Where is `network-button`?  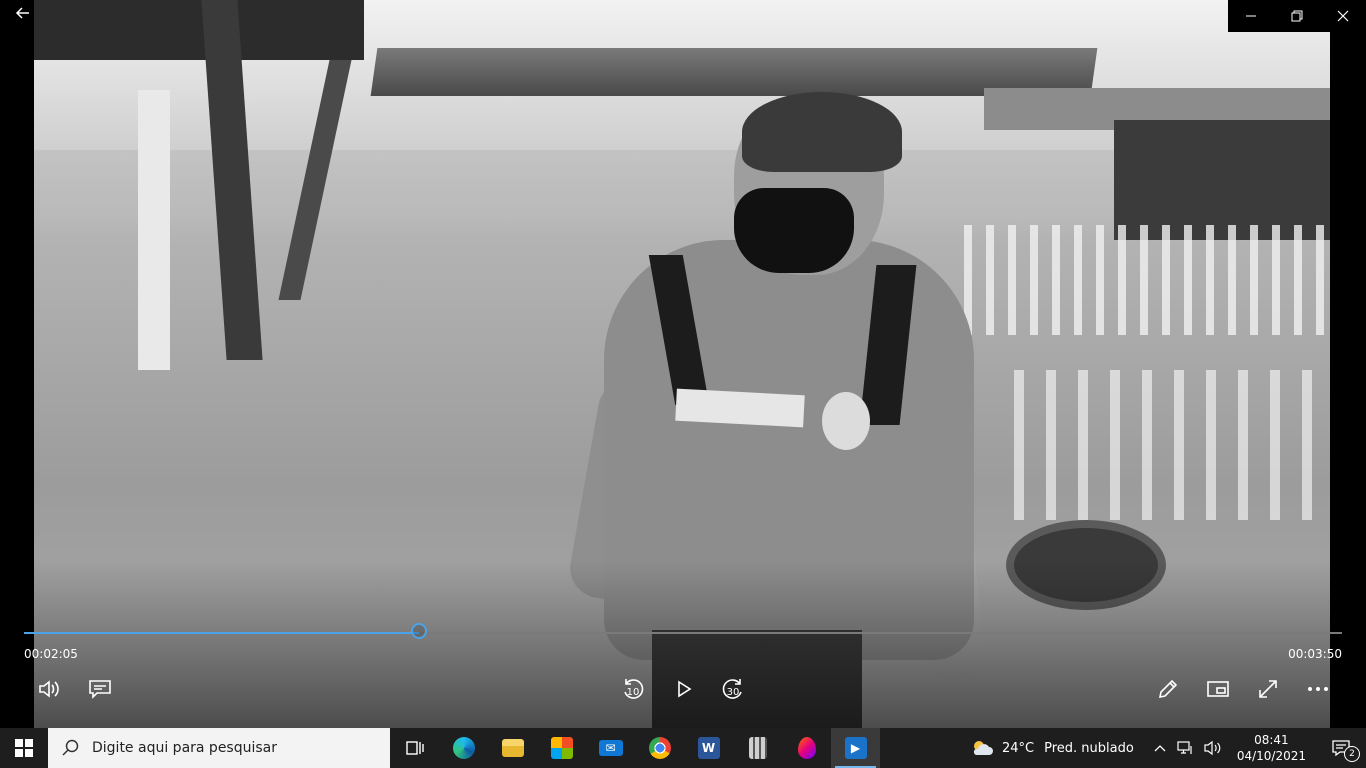 network-button is located at coordinates (1185, 748).